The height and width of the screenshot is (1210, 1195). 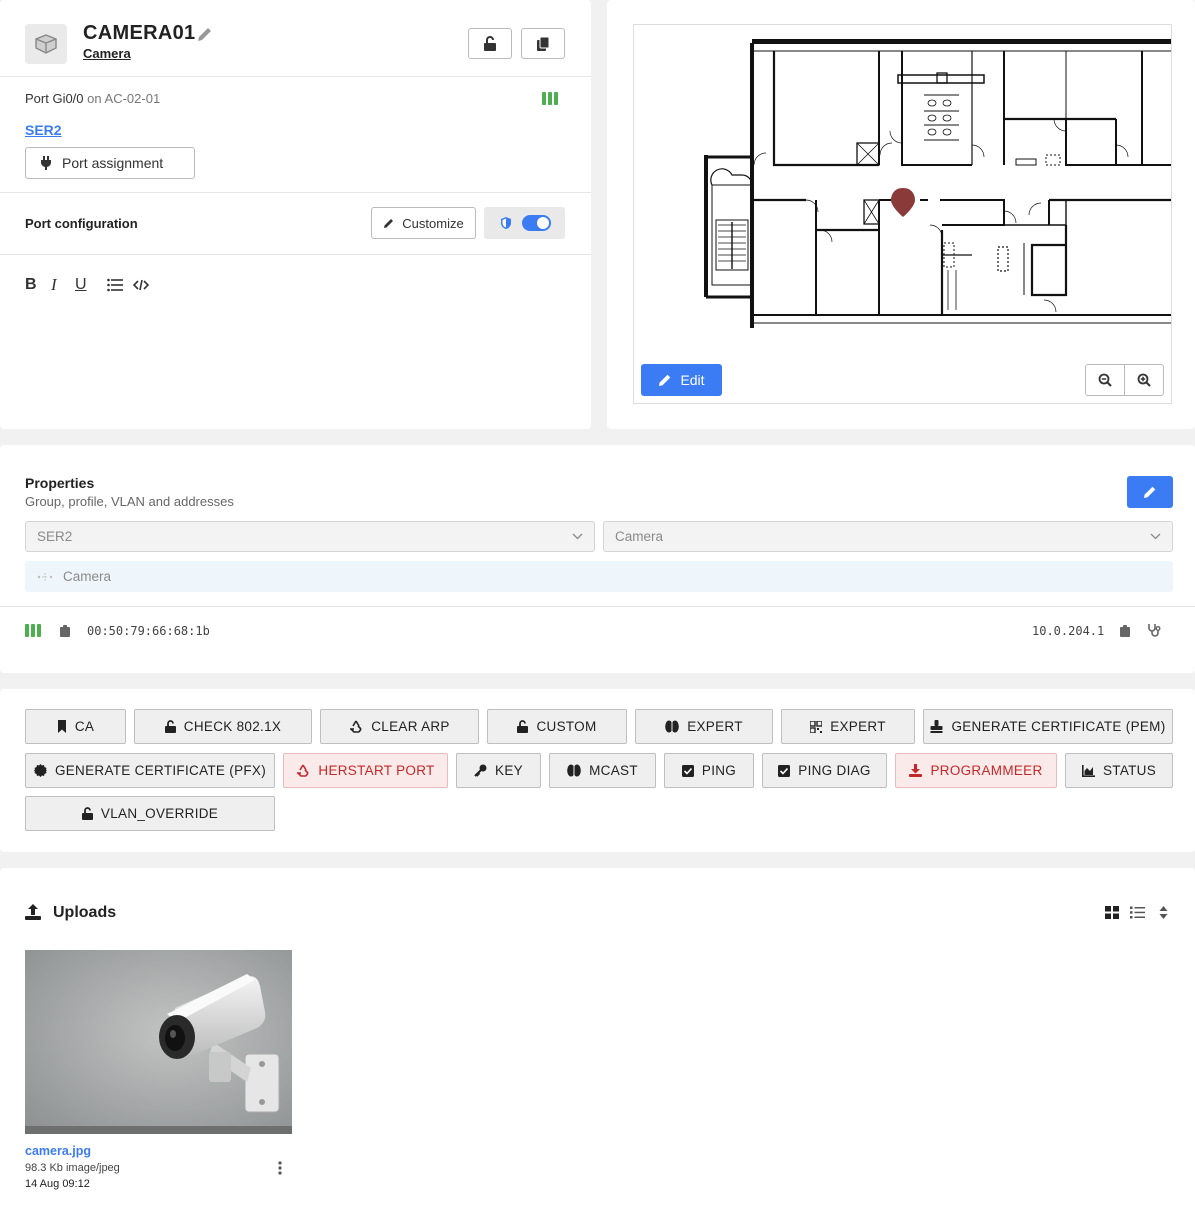 I want to click on zoom-in-button, so click(x=1144, y=380).